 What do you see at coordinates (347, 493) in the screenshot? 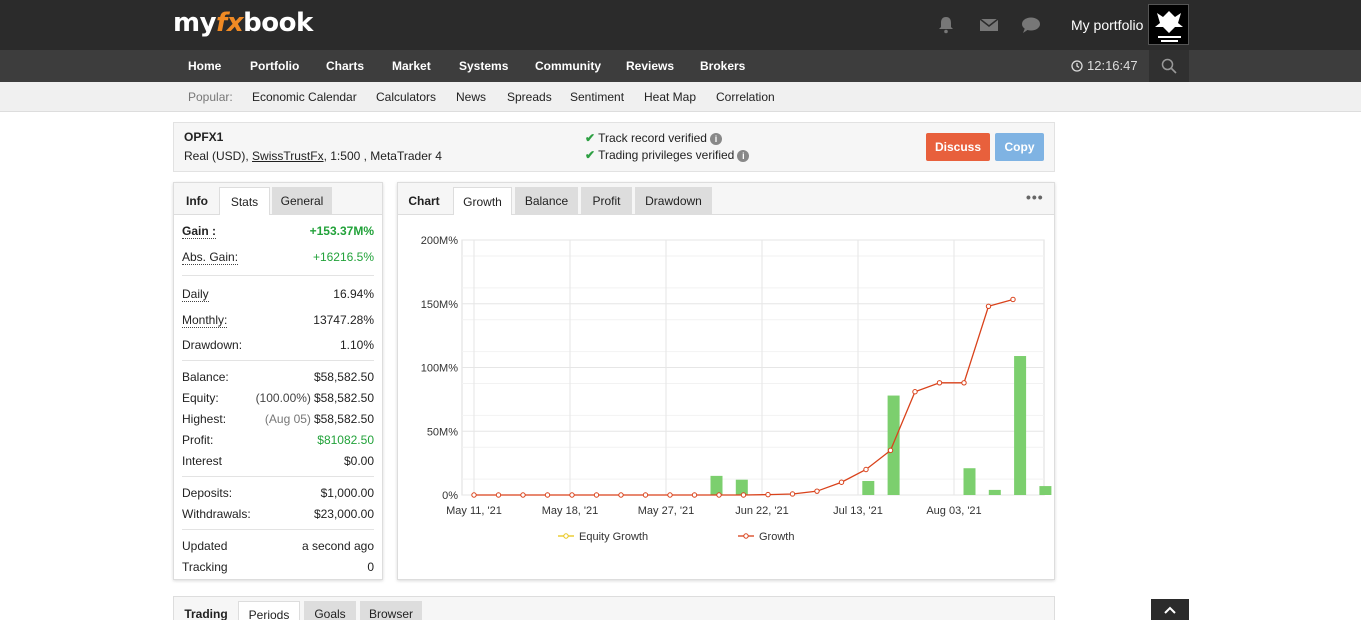
I see `stat-value: $1,000.00` at bounding box center [347, 493].